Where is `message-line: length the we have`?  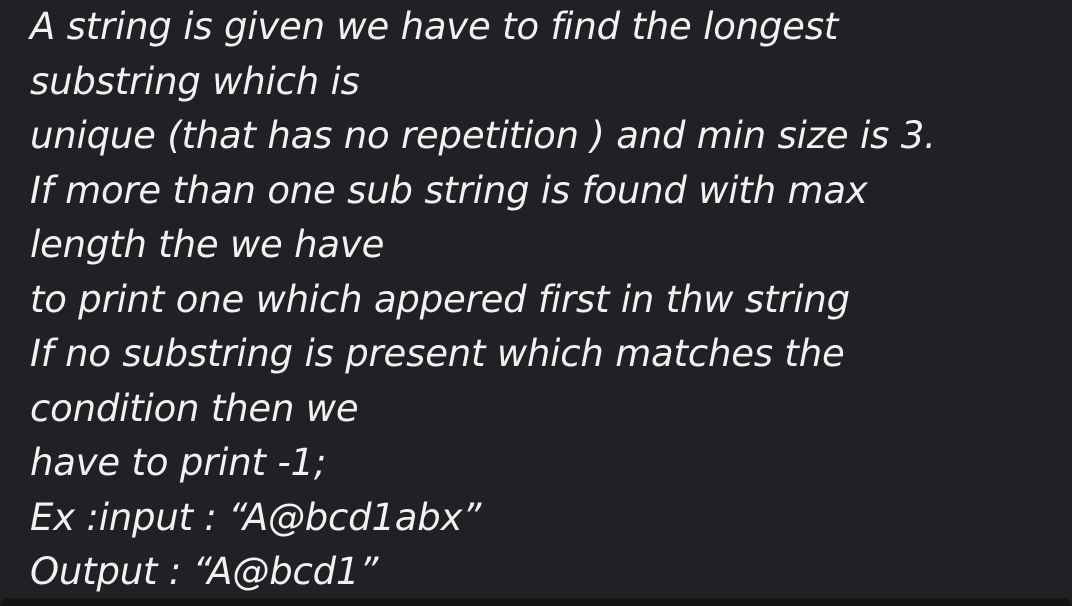 message-line: length the we have is located at coordinates (207, 244).